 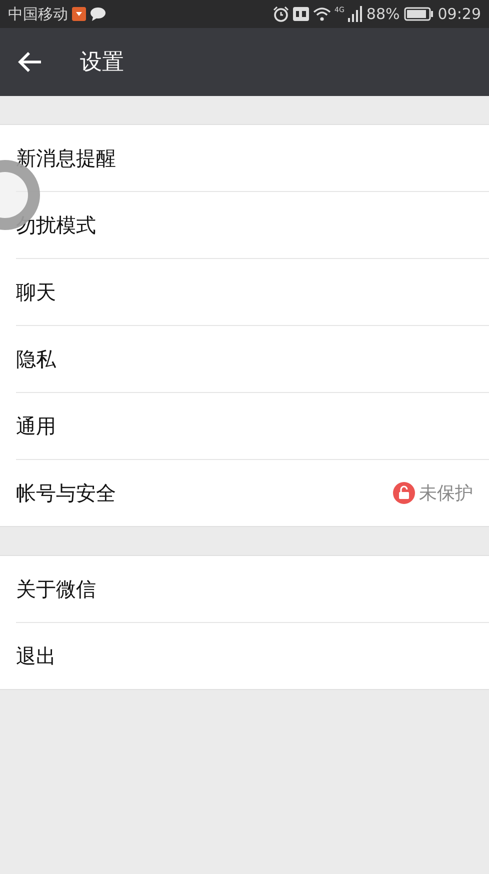 I want to click on page-title: 设置, so click(x=102, y=63).